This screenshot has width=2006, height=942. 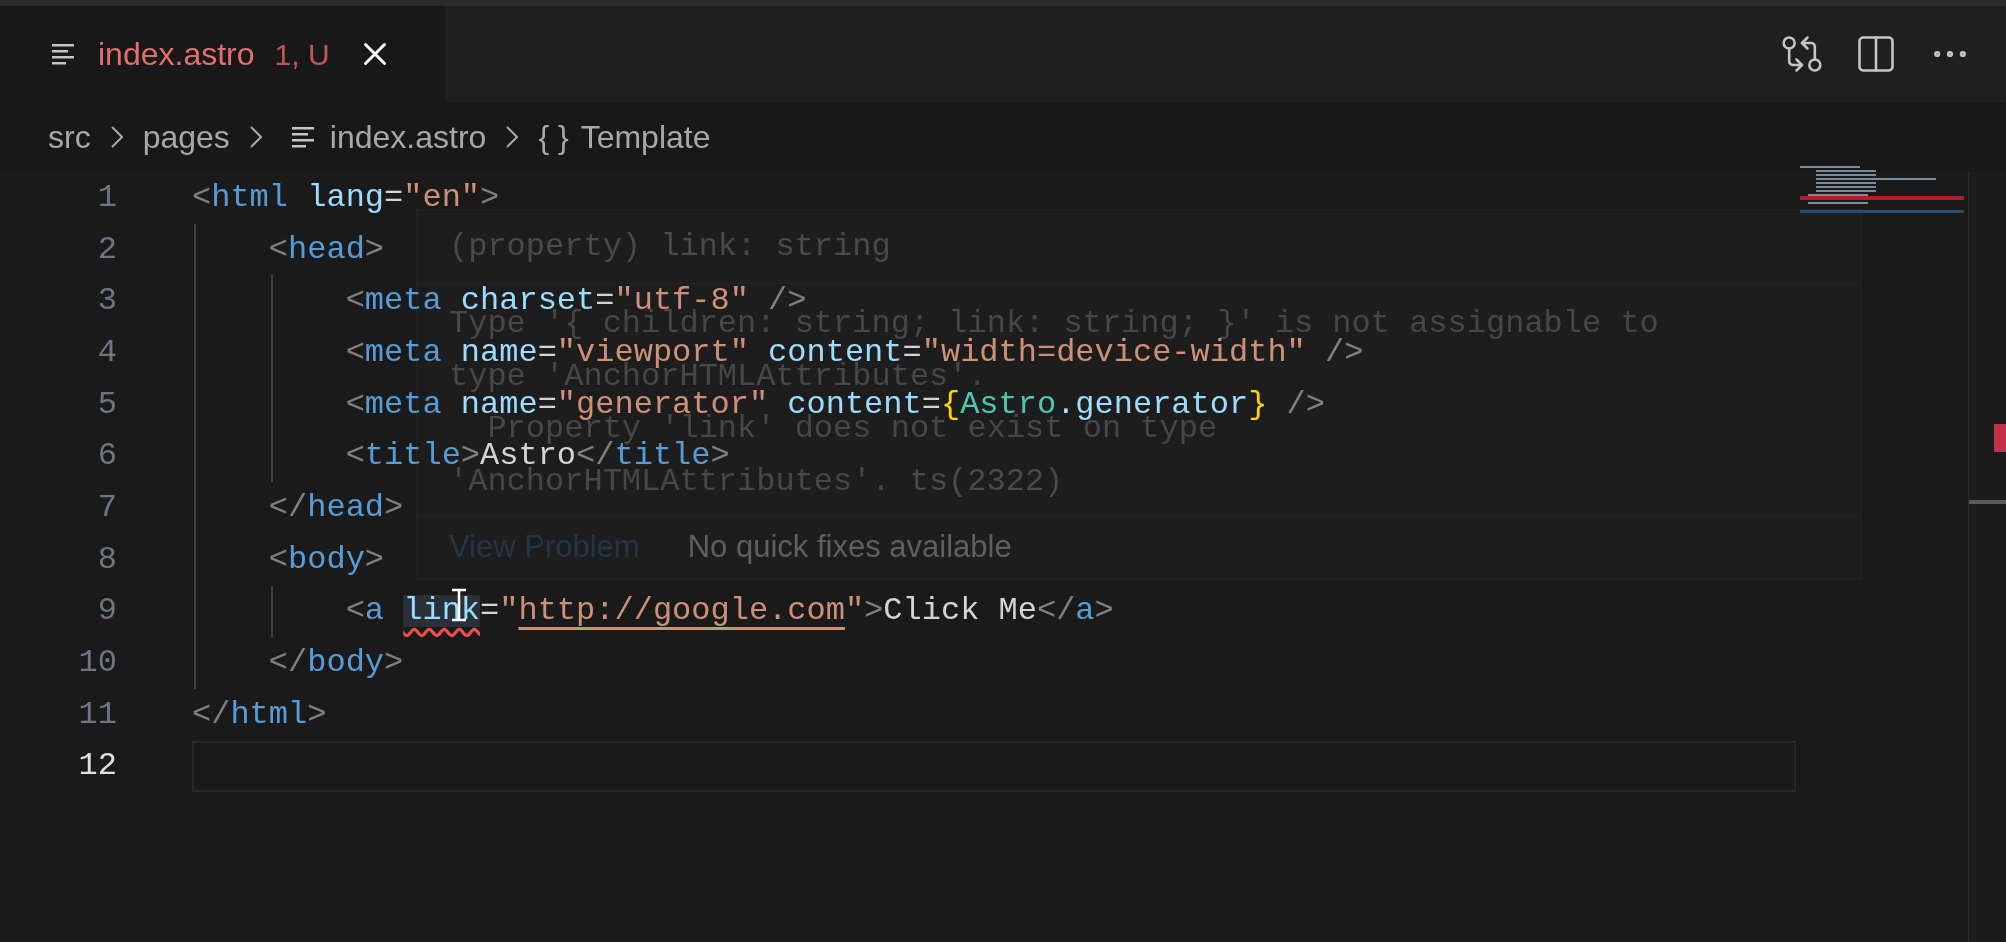 I want to click on line-number: 4, so click(x=106, y=352).